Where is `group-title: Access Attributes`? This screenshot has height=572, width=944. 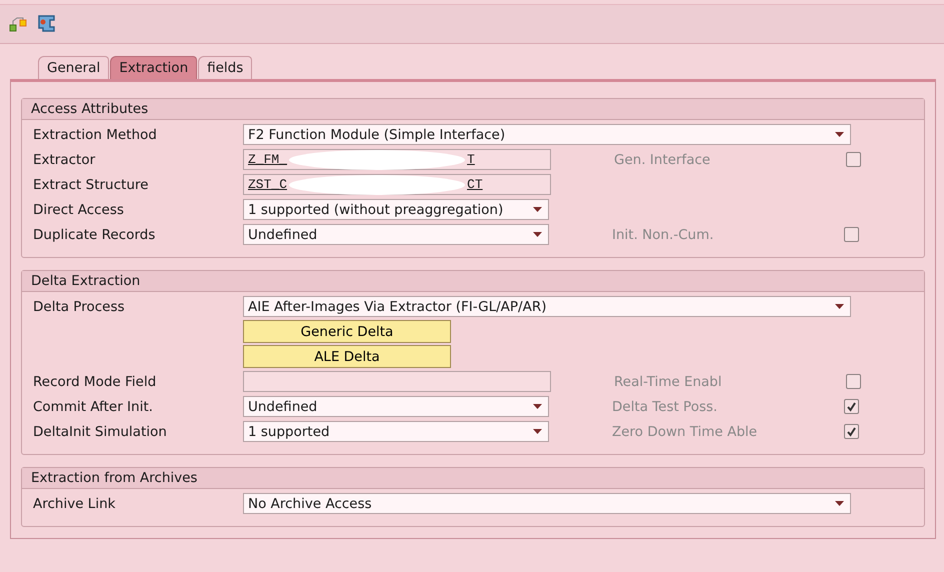 group-title: Access Attributes is located at coordinates (473, 109).